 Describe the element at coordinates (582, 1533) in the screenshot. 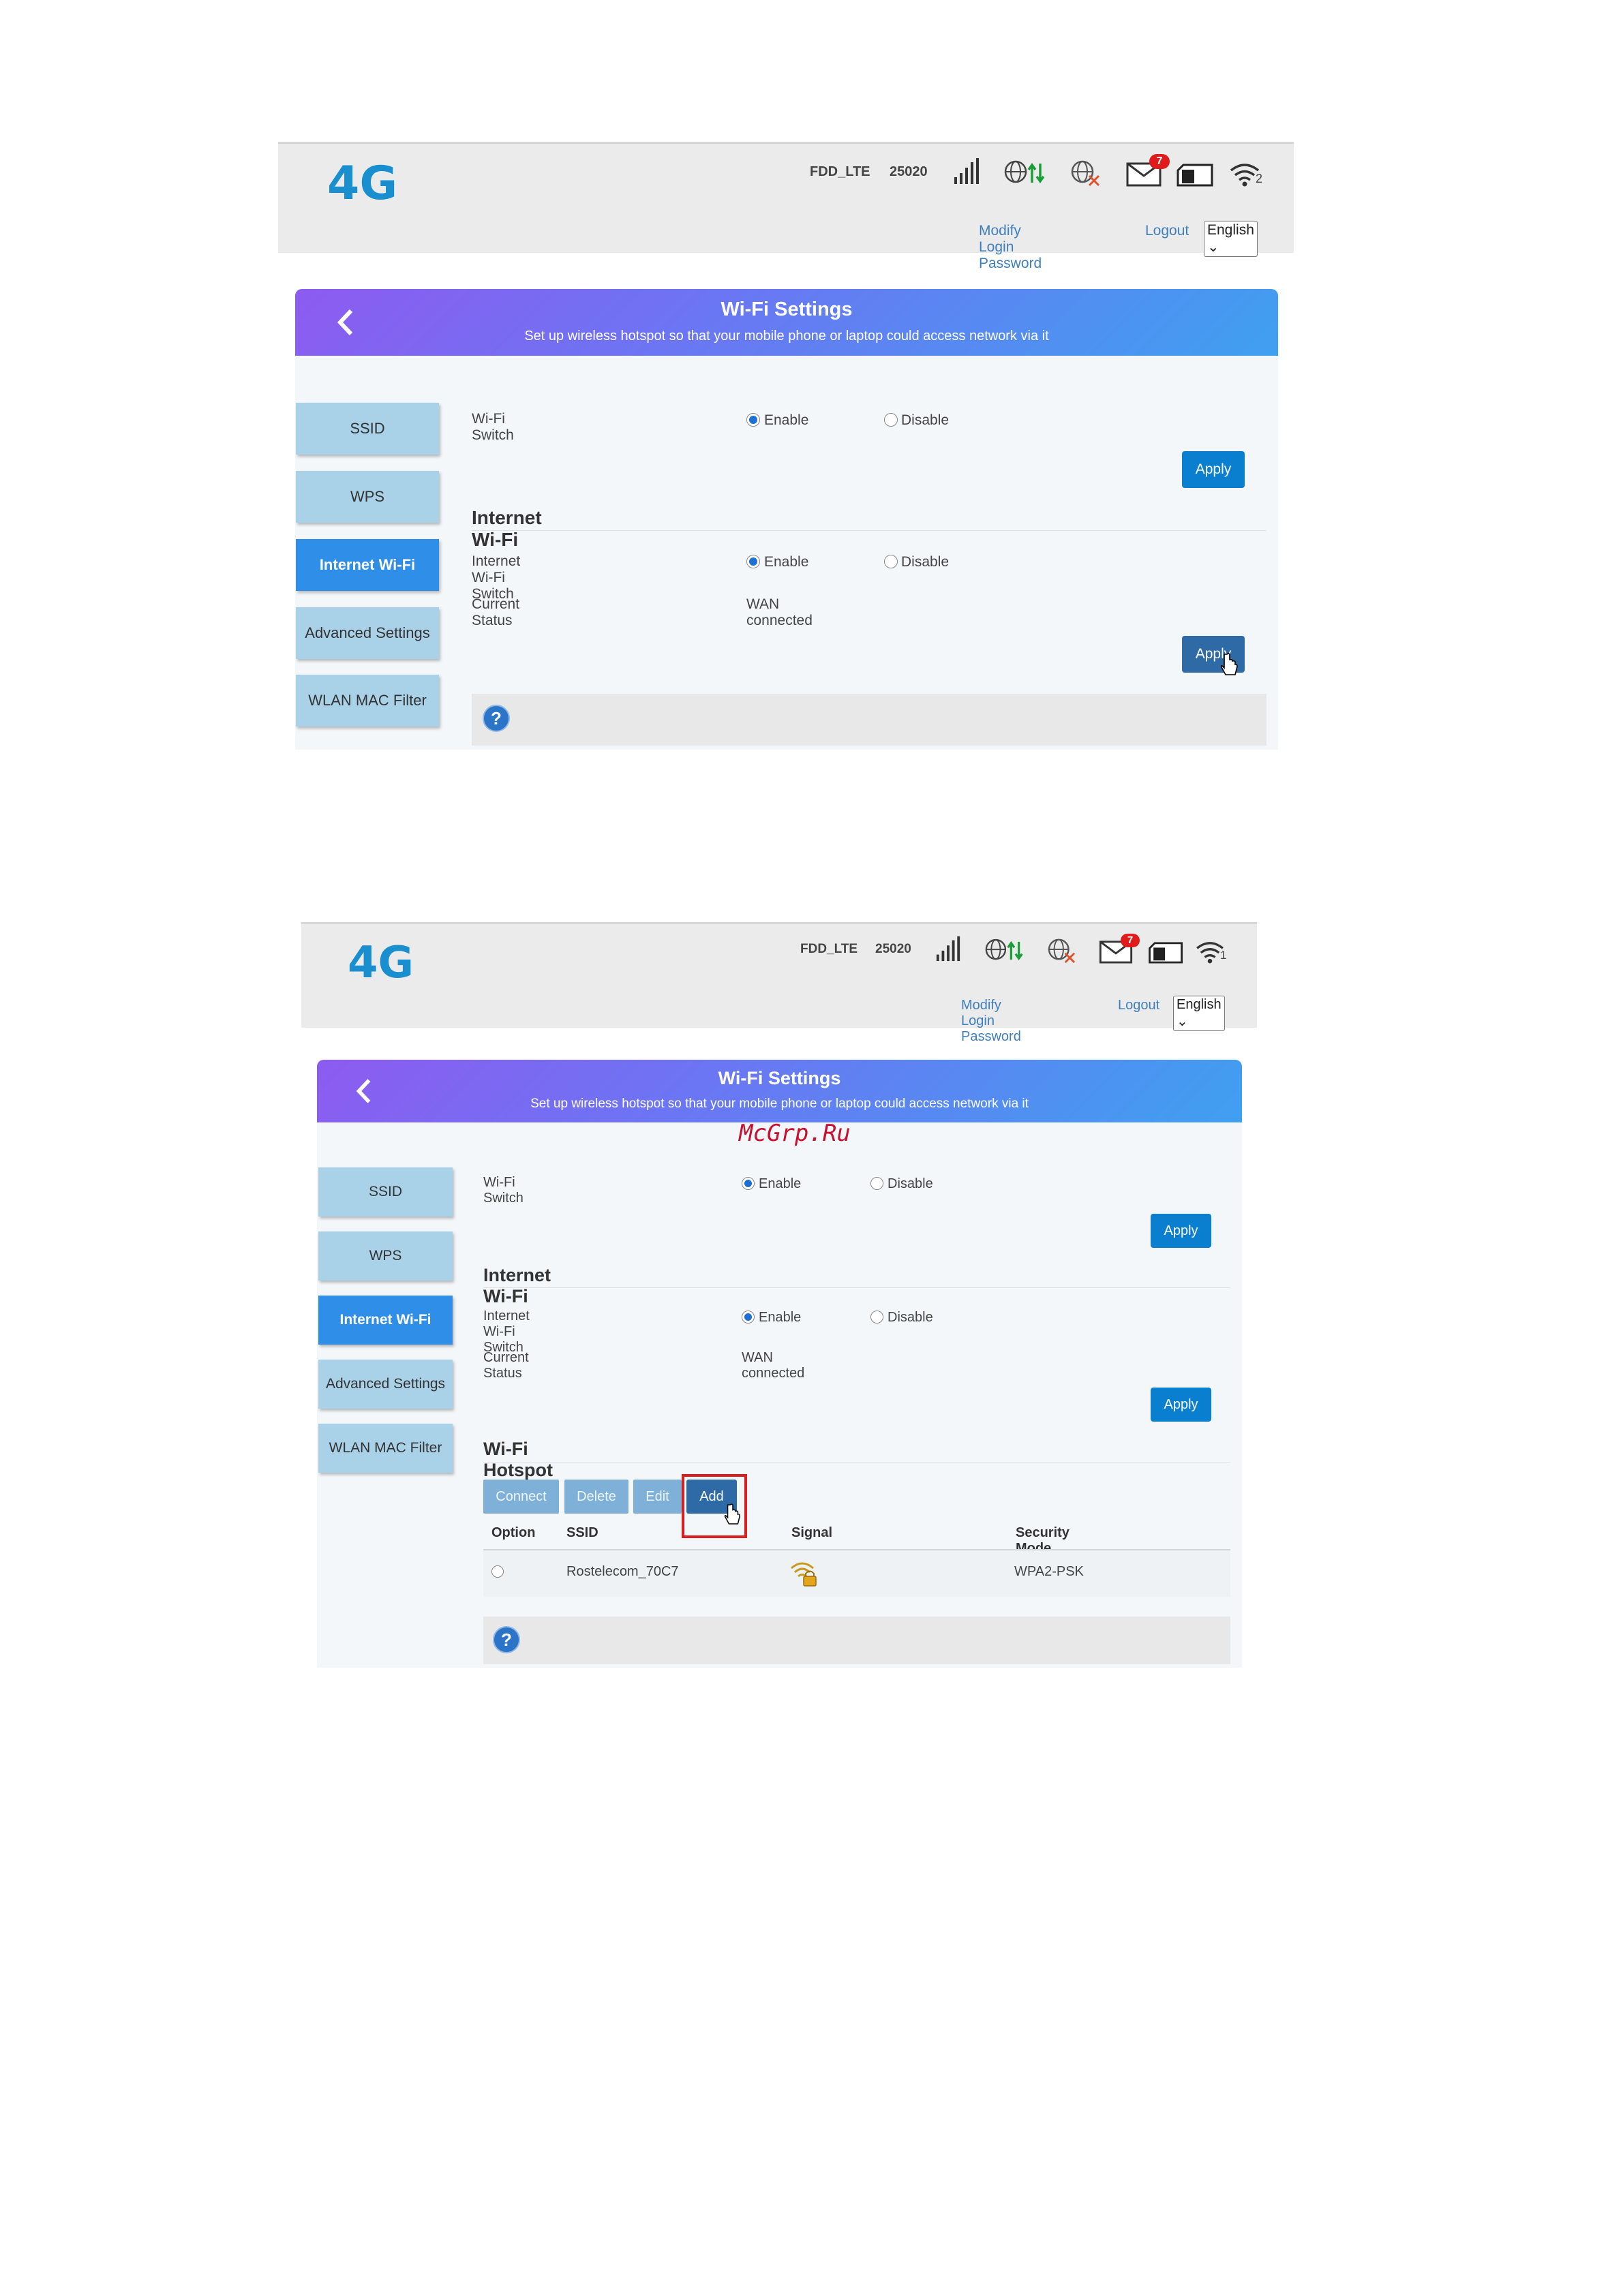

I see `column-header-ssid: SSID` at that location.